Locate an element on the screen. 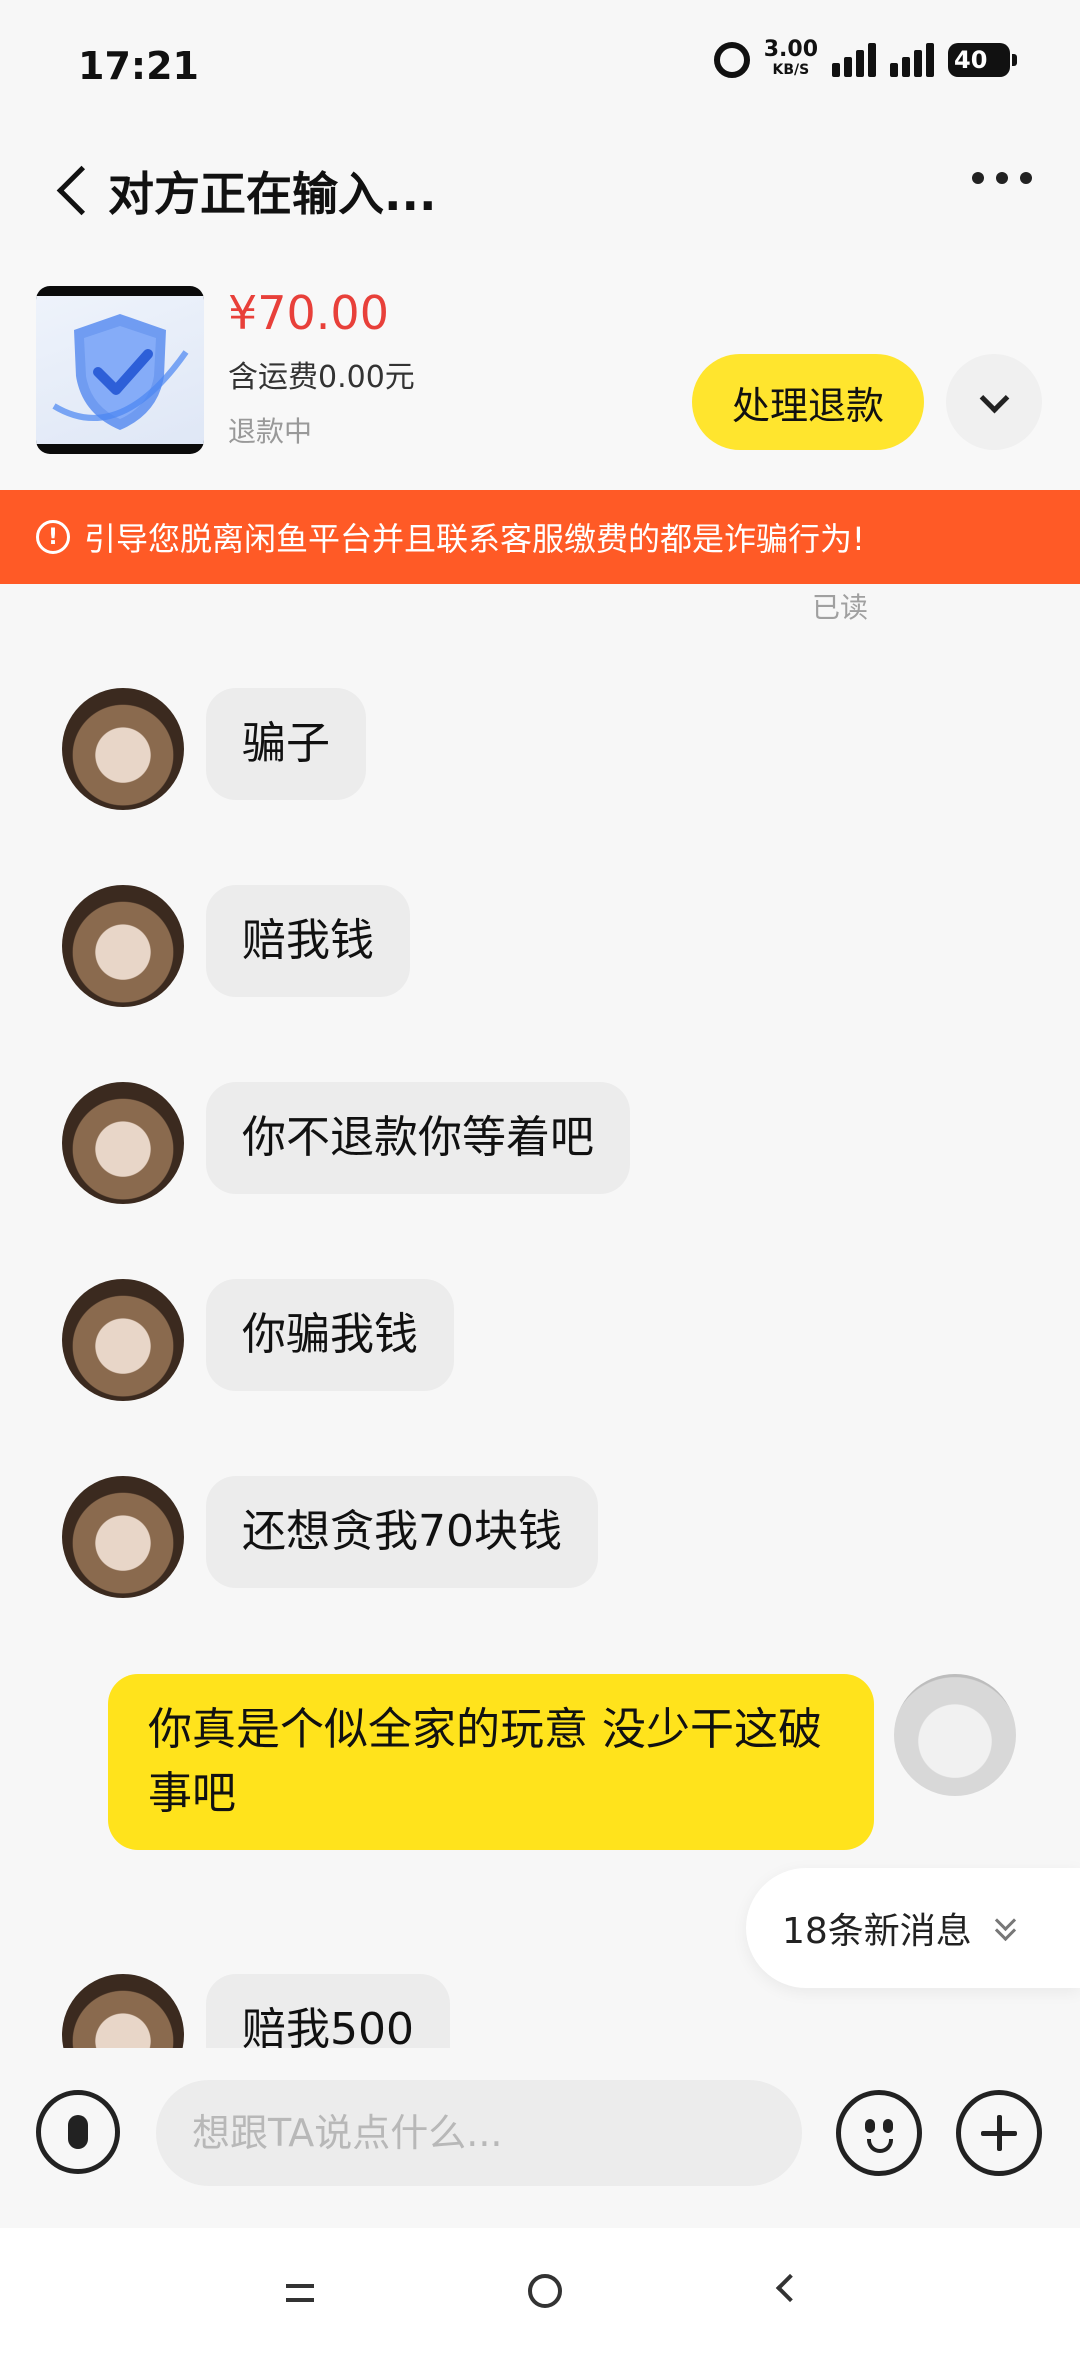 This screenshot has height=2362, width=1080. network-speed-value: 3.00 is located at coordinates (790, 49).